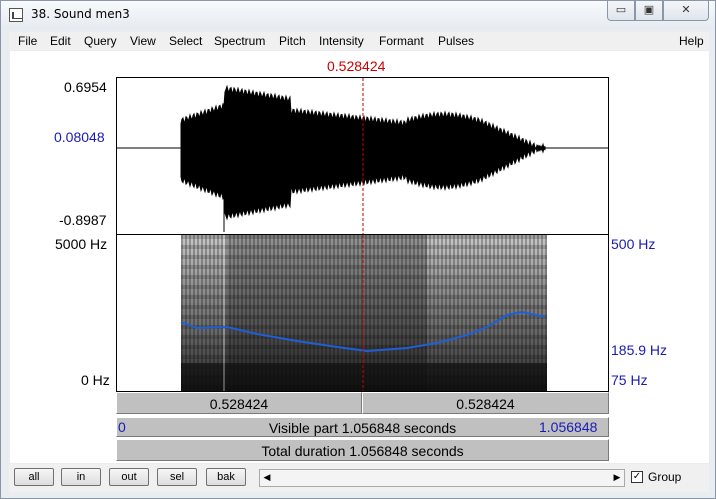  What do you see at coordinates (226, 477) in the screenshot?
I see `zoom-back-button: bak` at bounding box center [226, 477].